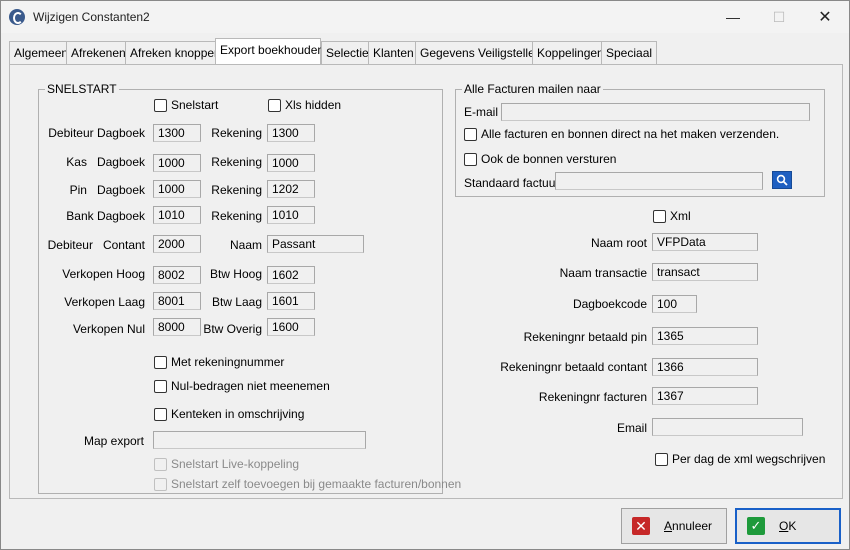 The width and height of the screenshot is (850, 550). What do you see at coordinates (825, 17) in the screenshot?
I see `close-button: ✕` at bounding box center [825, 17].